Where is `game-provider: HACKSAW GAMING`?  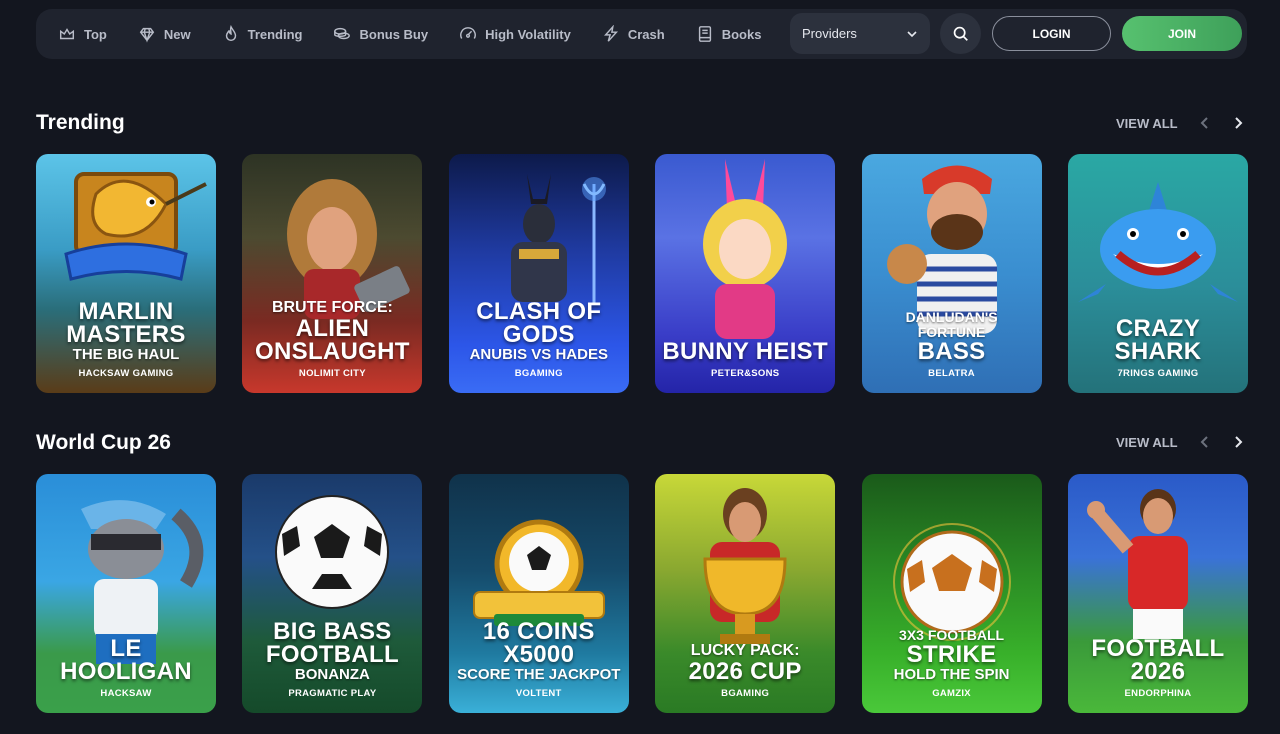
game-provider: HACKSAW GAMING is located at coordinates (126, 373).